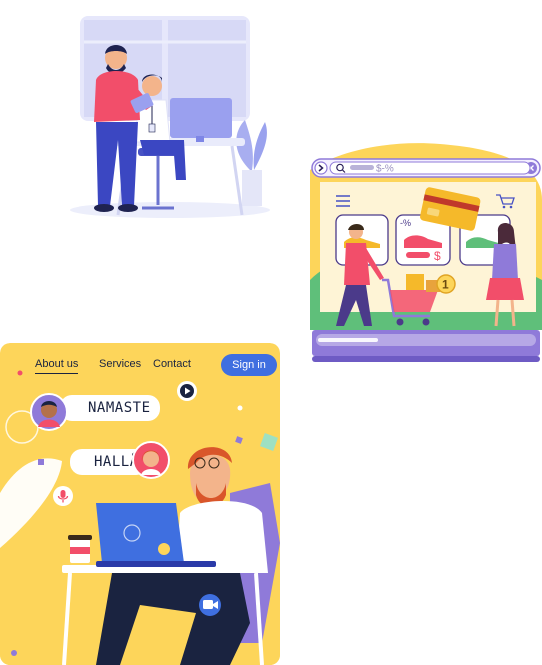  I want to click on greeting-bubble-namaste: NAMASTE, so click(110, 408).